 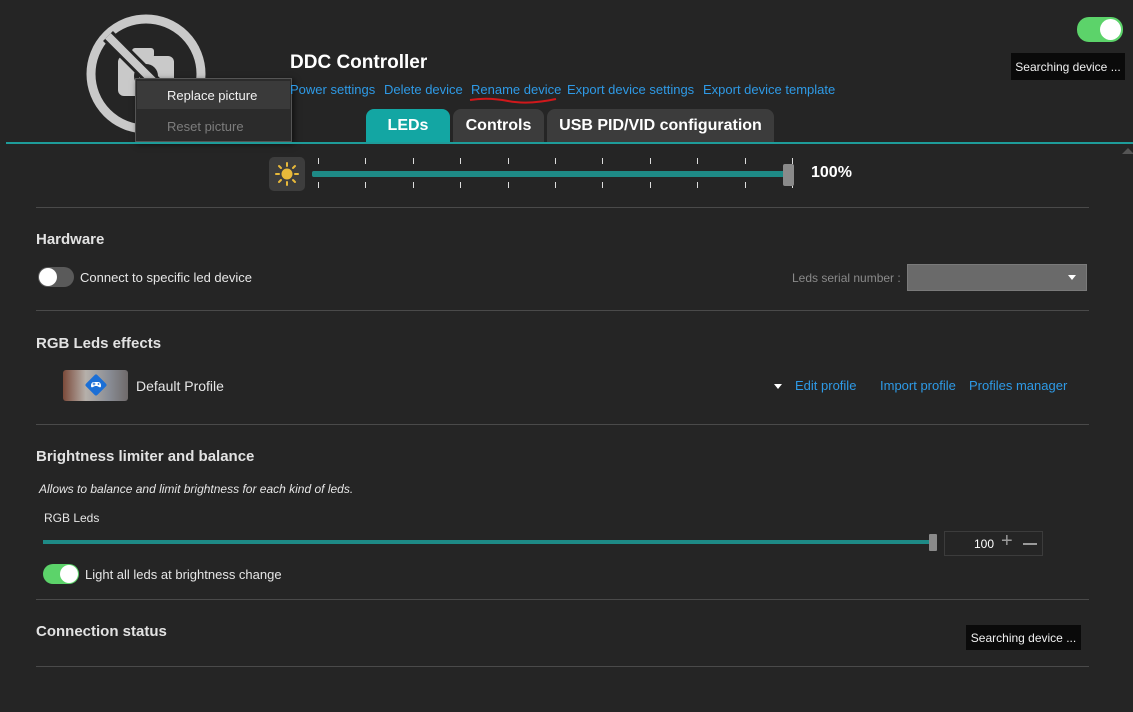 I want to click on sun-icon, so click(x=287, y=174).